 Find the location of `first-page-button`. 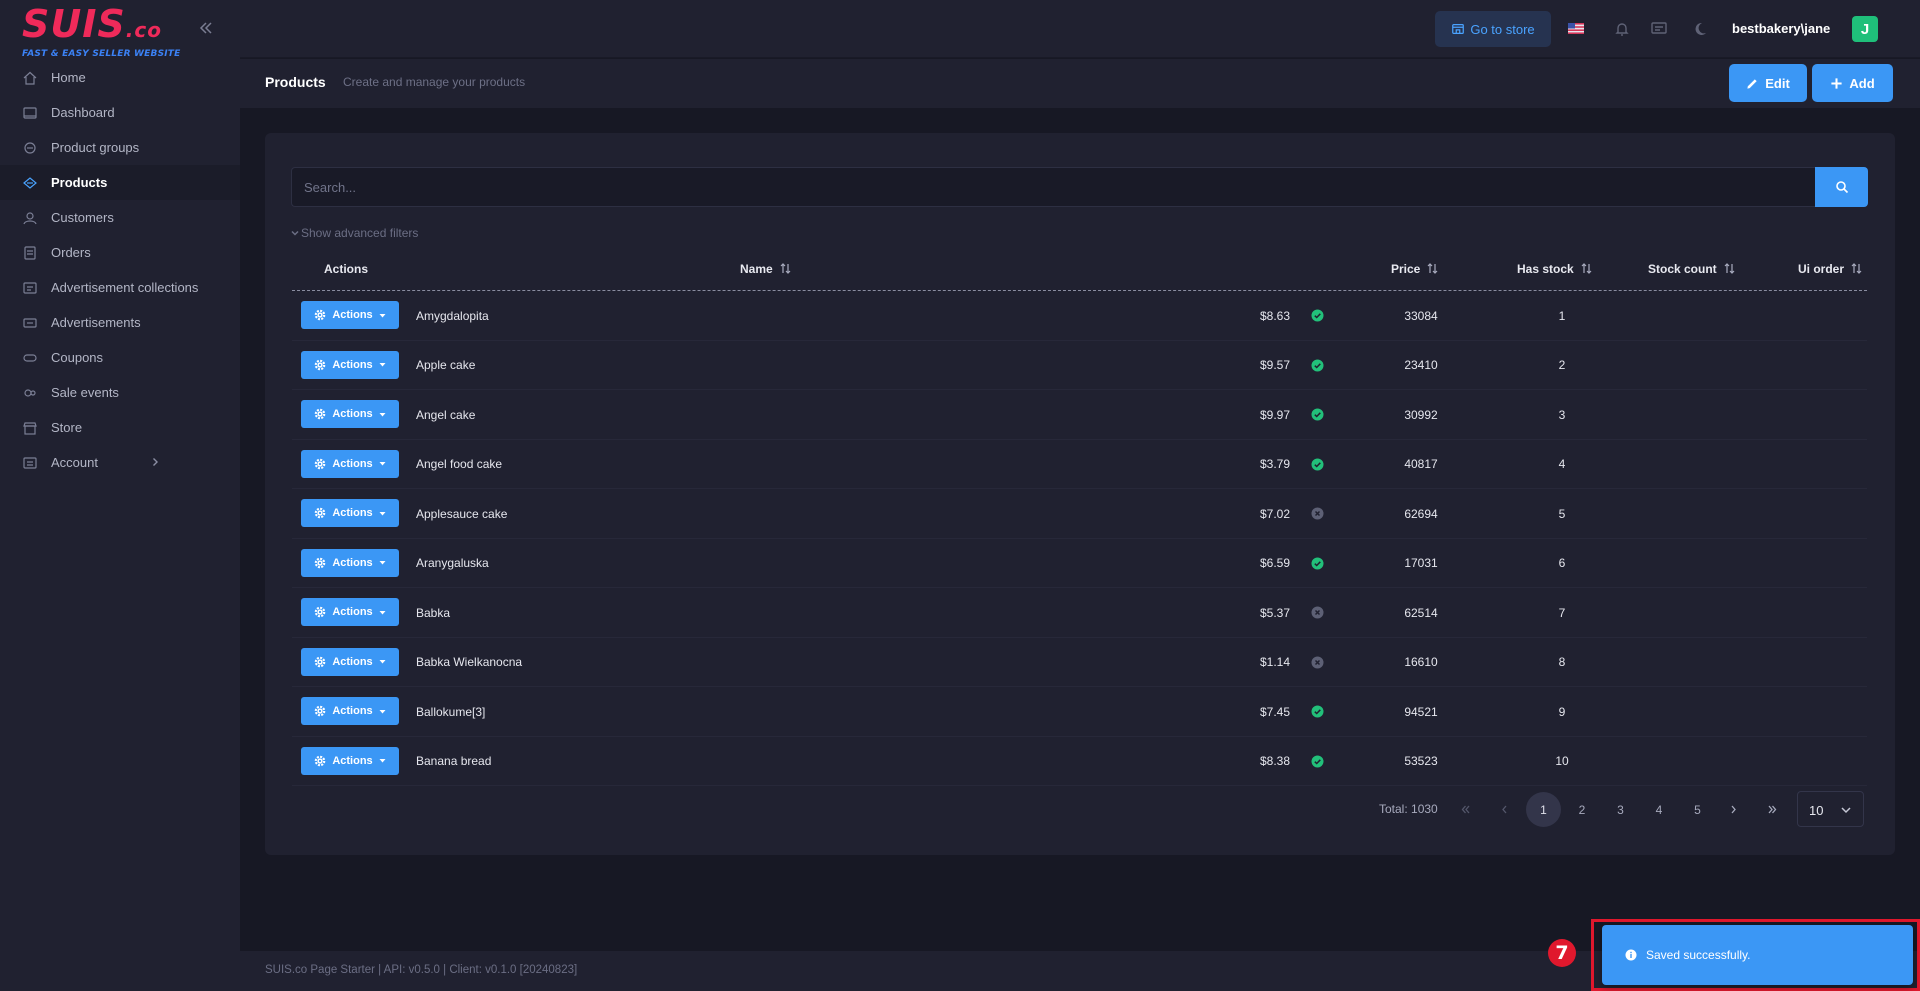

first-page-button is located at coordinates (1465, 809).